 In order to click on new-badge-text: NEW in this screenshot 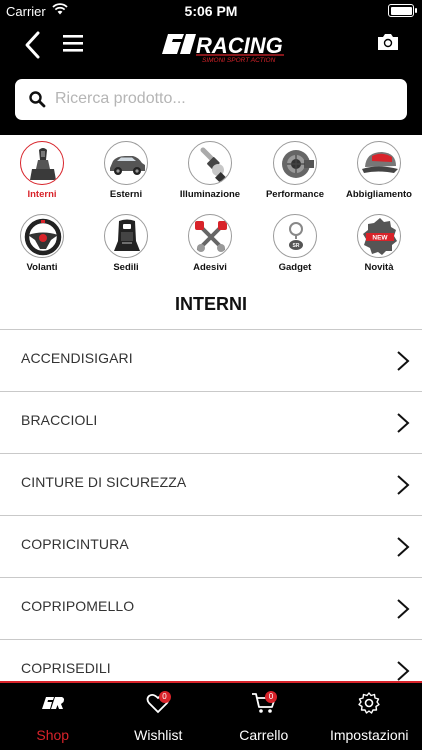, I will do `click(380, 238)`.